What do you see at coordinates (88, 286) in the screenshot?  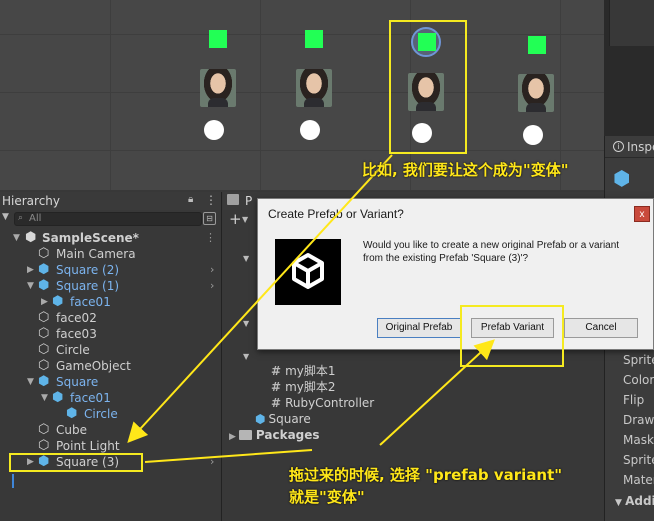 I see `hierarchy-item-label: Square (1)` at bounding box center [88, 286].